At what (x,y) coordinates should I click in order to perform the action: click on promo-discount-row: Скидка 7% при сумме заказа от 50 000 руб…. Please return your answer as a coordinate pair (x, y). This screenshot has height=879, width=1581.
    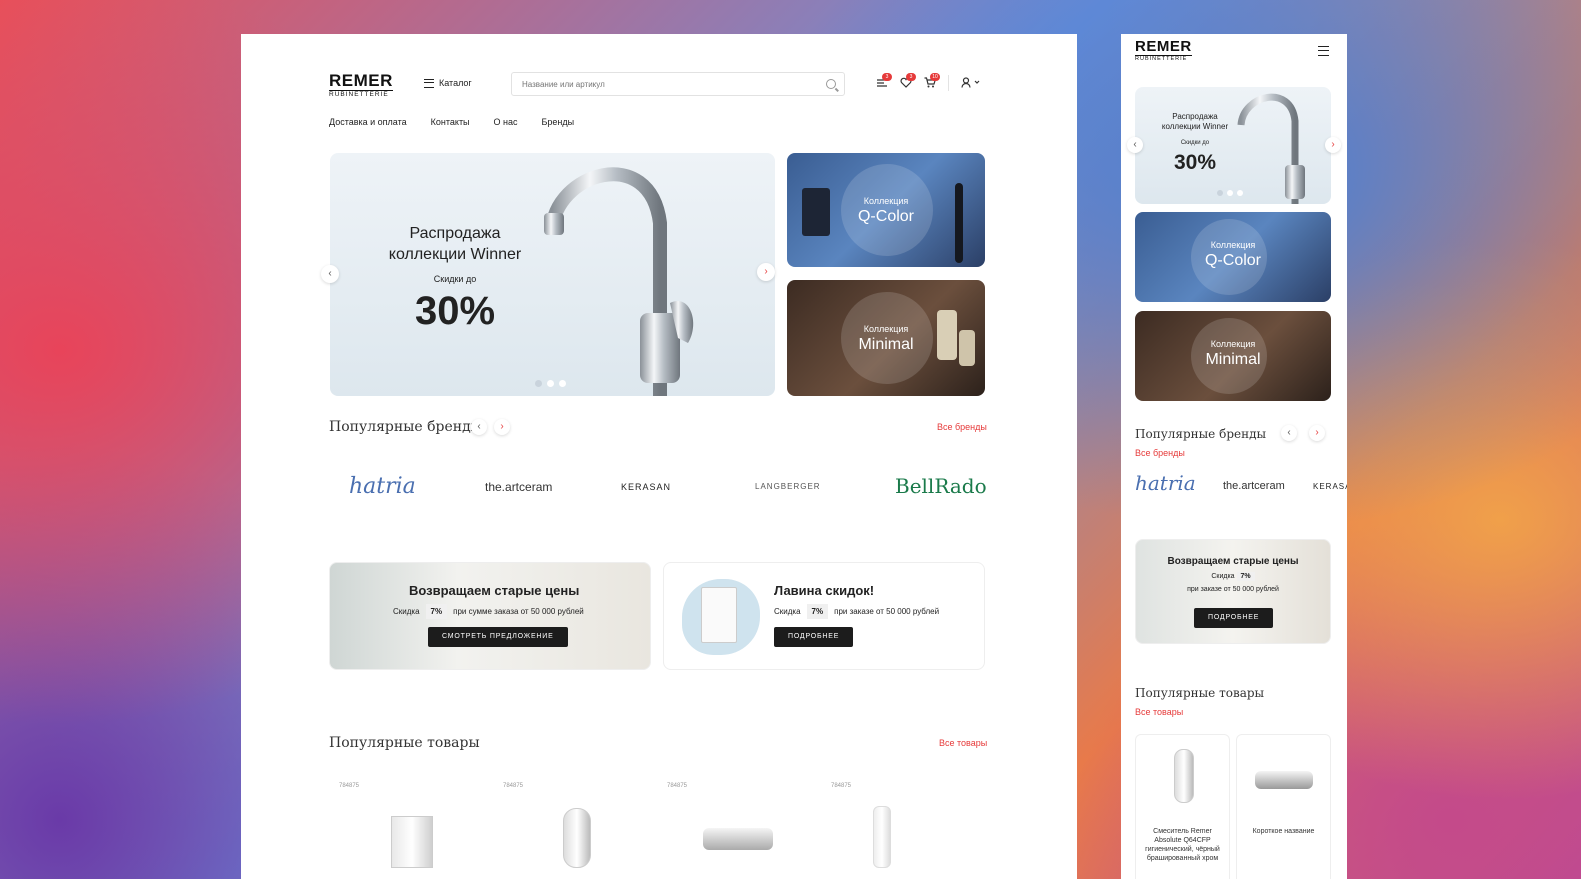
    Looking at the image, I should click on (488, 611).